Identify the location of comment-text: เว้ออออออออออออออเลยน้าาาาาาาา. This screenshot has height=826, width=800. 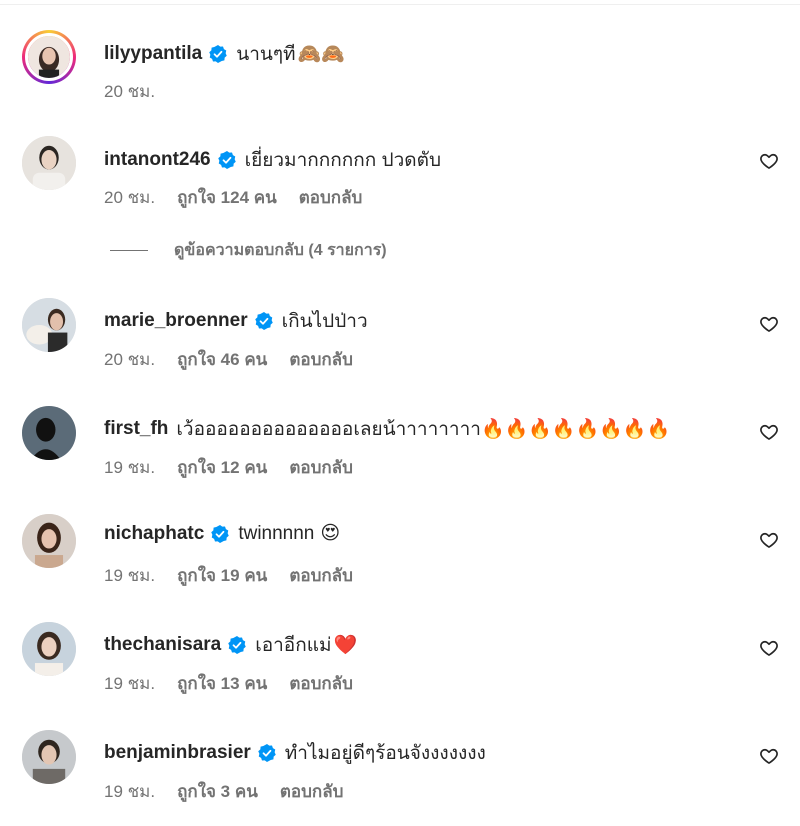
(328, 429).